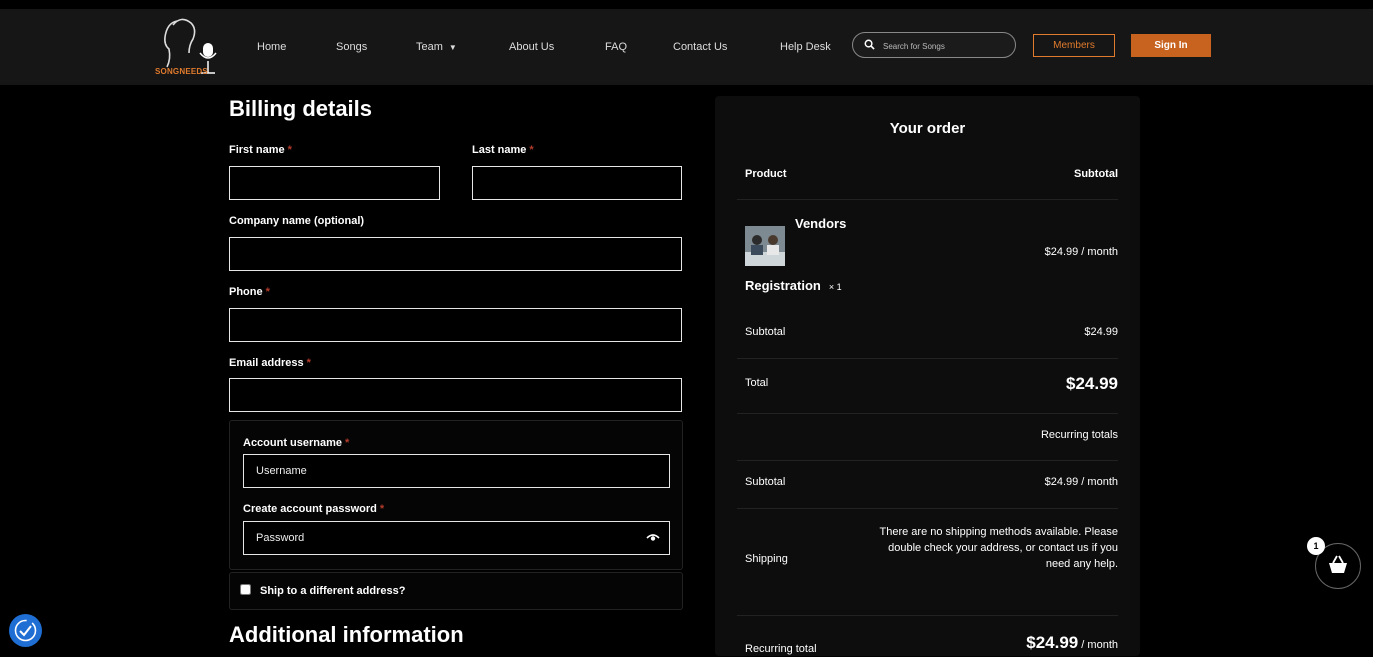 The height and width of the screenshot is (657, 1373). I want to click on product-name-line2: Registration × 1, so click(793, 285).